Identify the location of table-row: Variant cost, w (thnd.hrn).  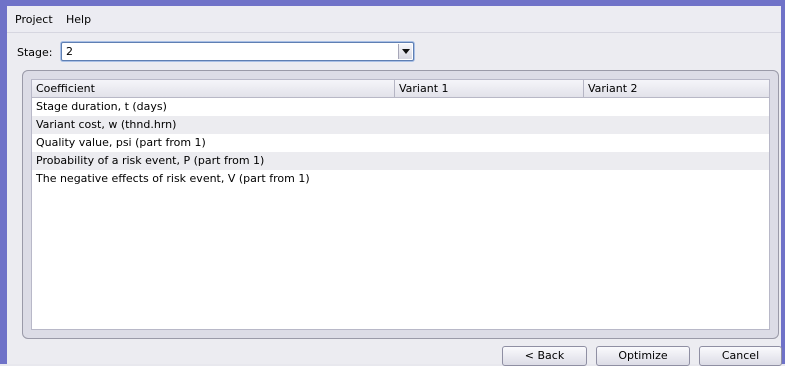
(400, 125).